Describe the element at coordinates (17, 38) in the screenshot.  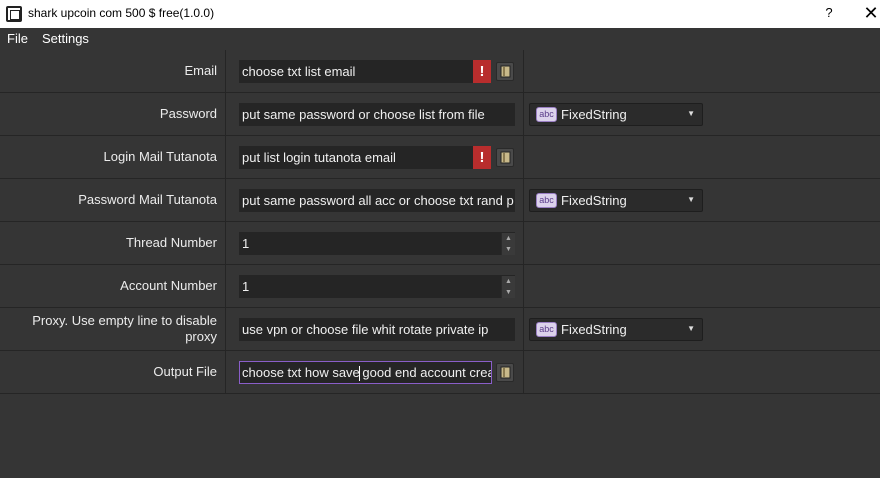
I see `menu-file: File` at that location.